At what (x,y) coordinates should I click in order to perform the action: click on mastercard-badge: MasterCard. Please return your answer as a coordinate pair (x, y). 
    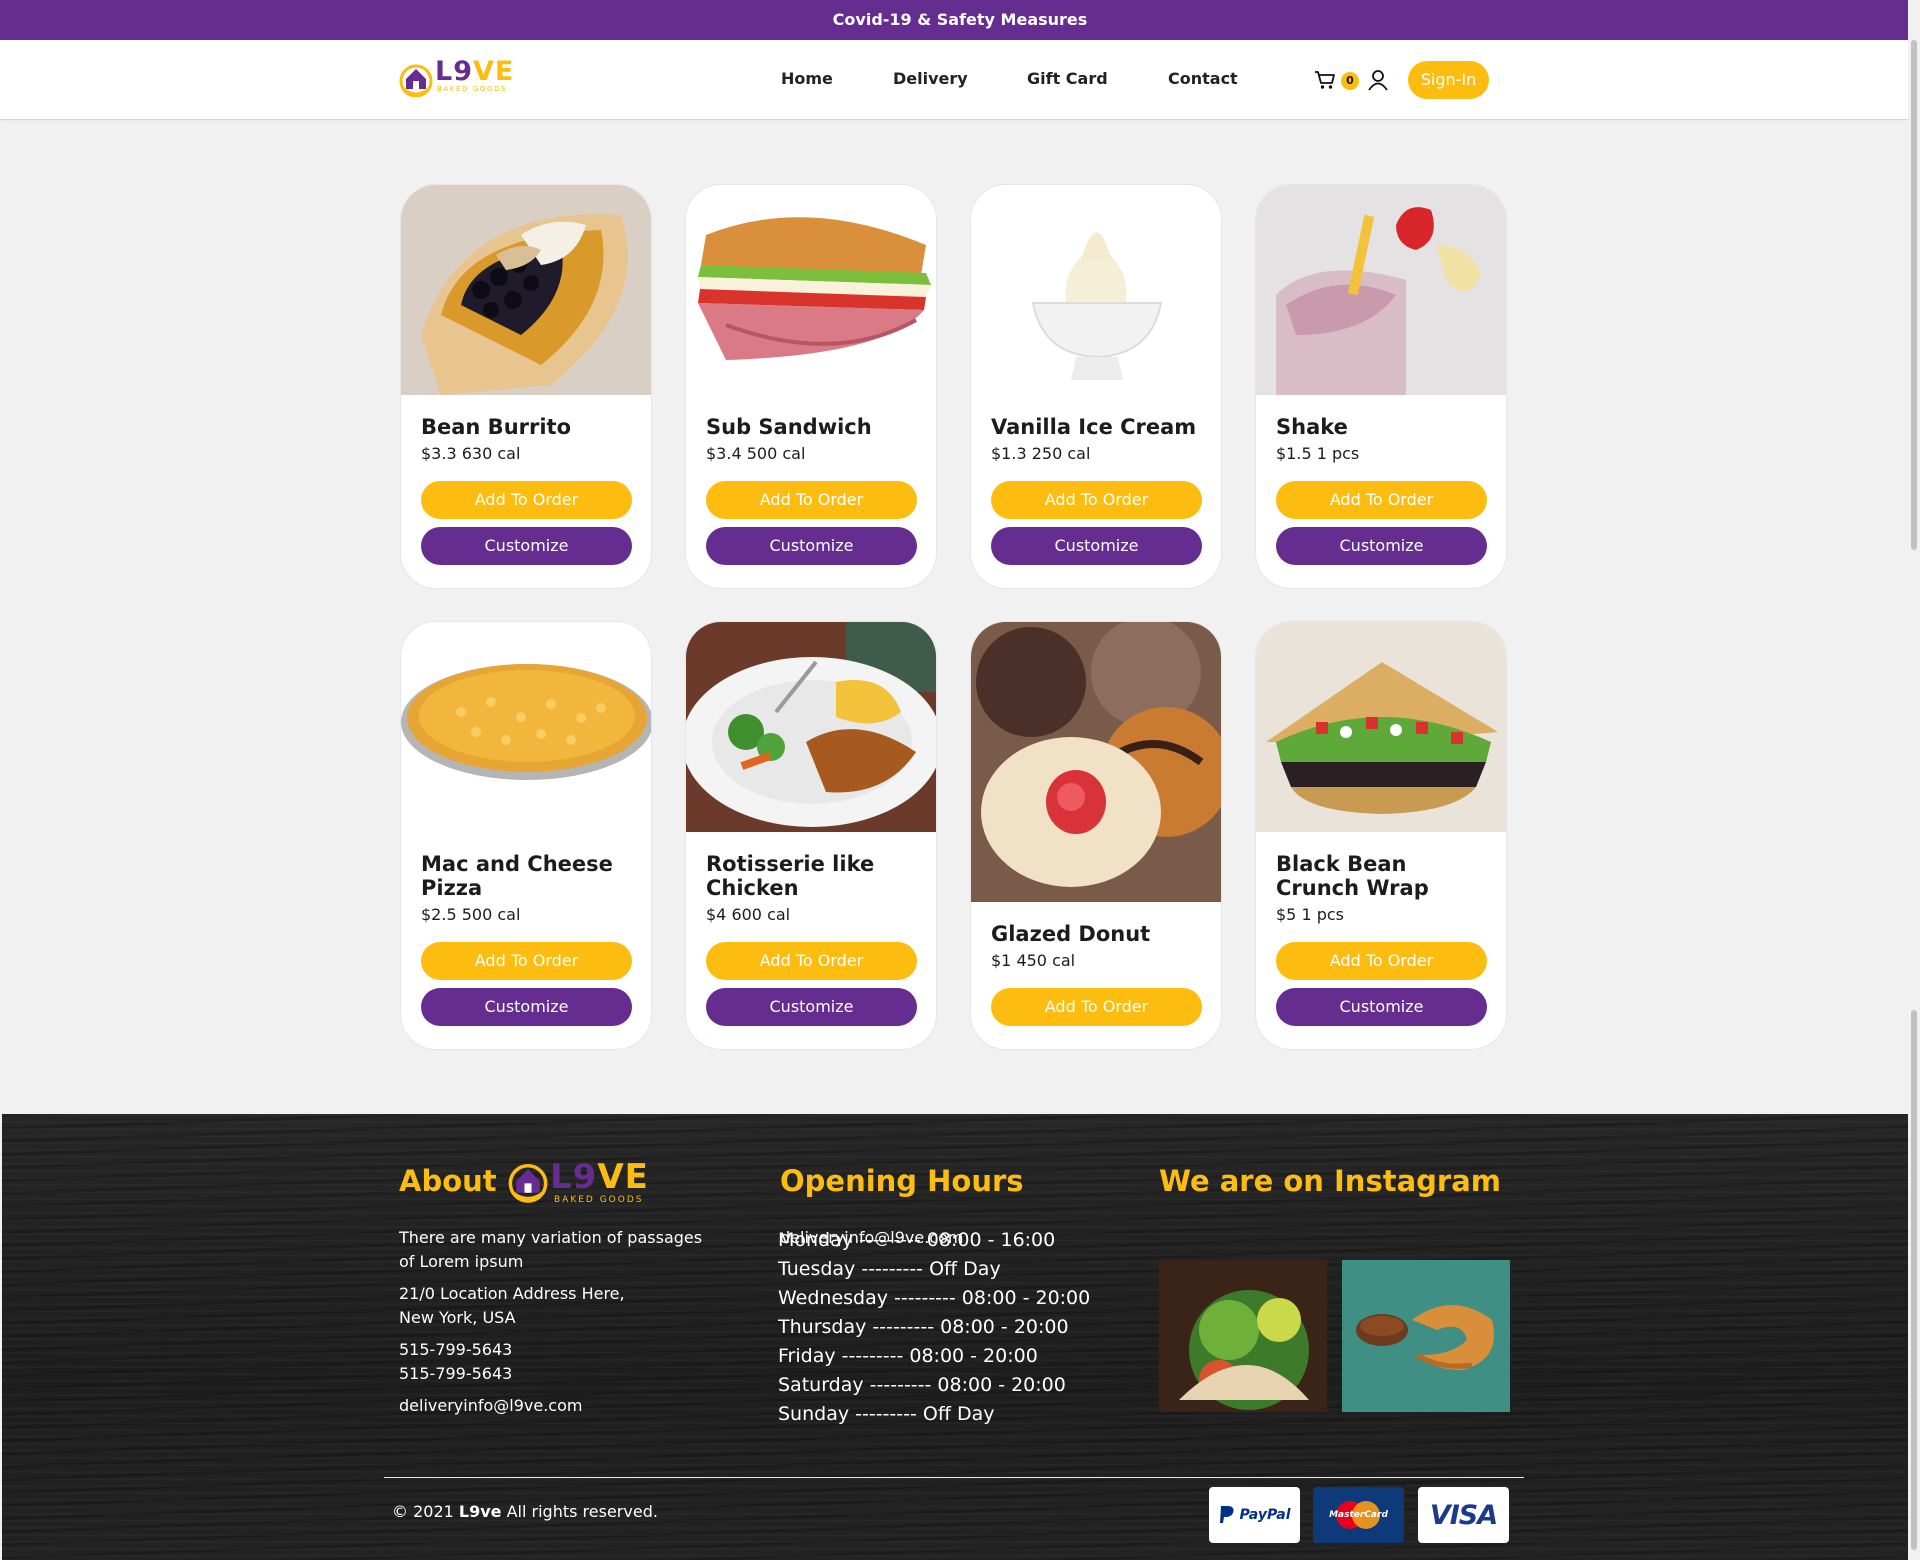
    Looking at the image, I should click on (1358, 1515).